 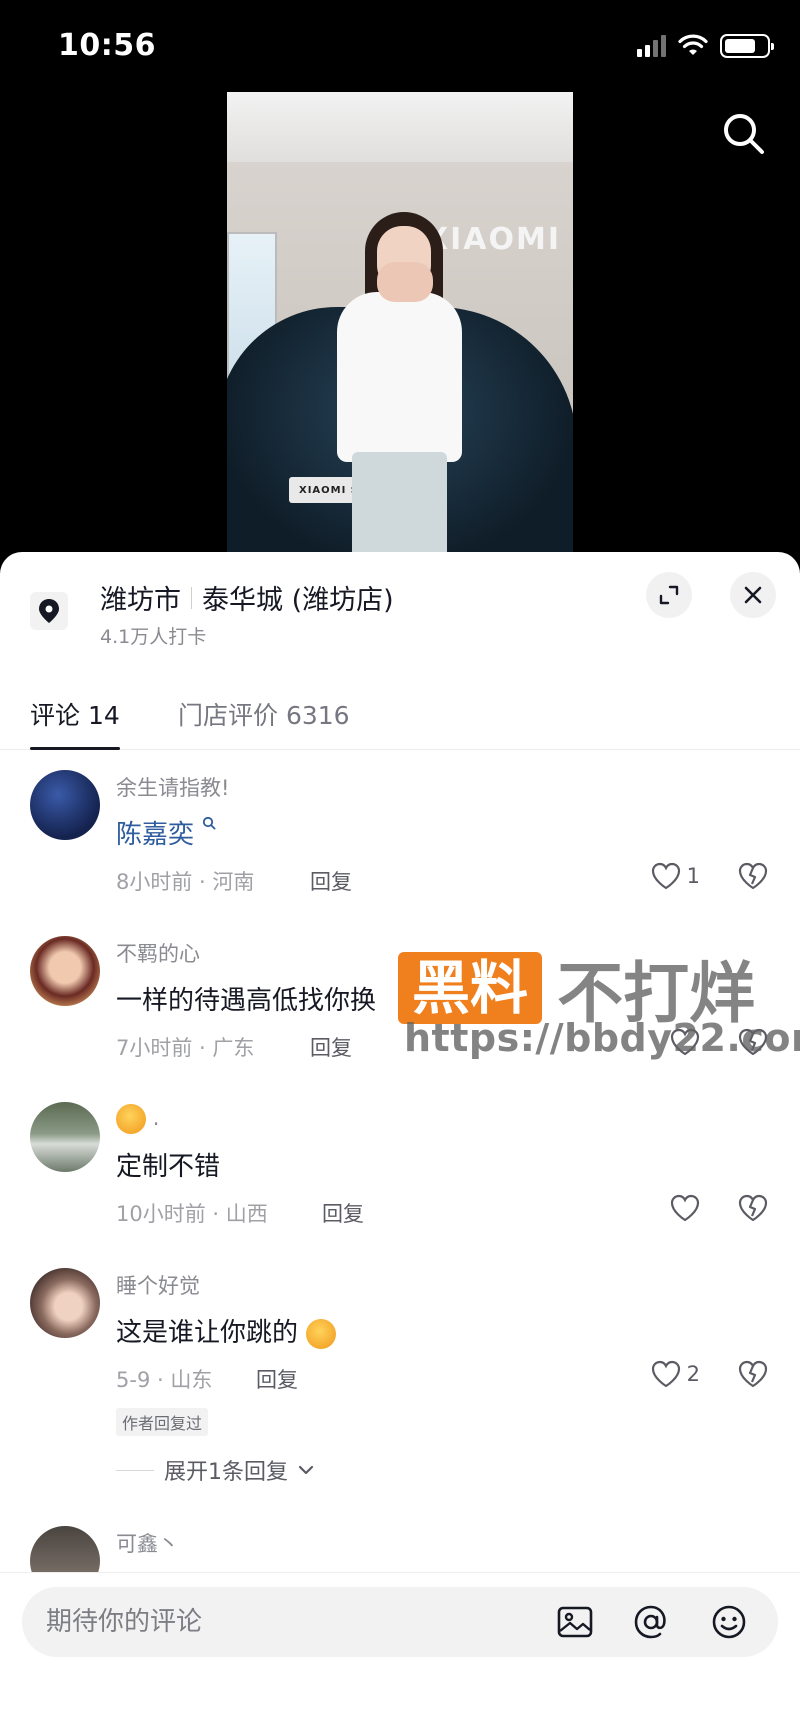 I want to click on comment-input, so click(x=281, y=1622).